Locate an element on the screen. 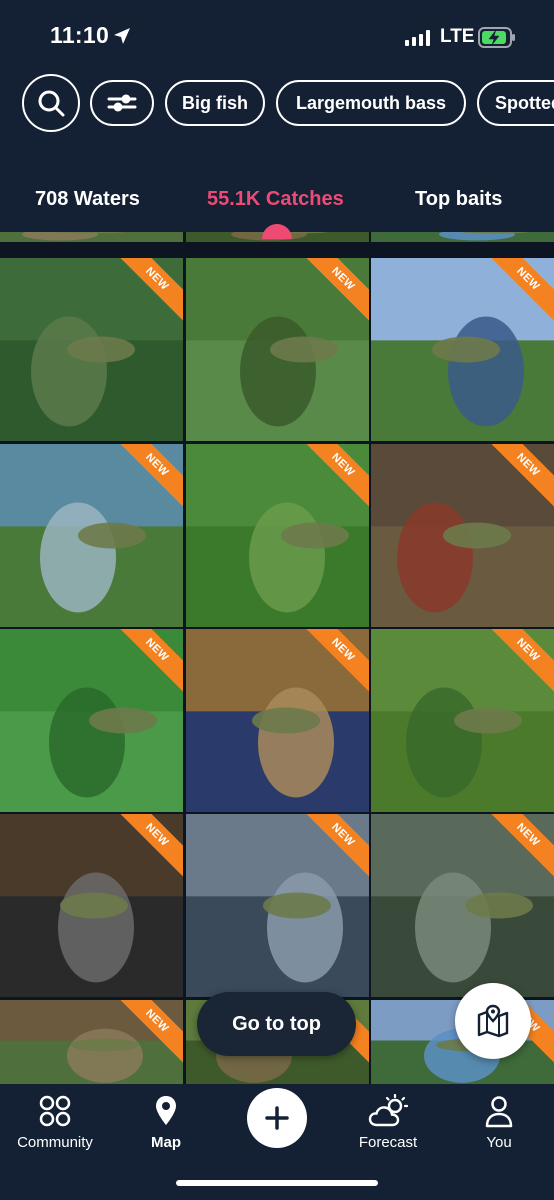  chip-largemouth-bass: Largemouth bass is located at coordinates (371, 103).